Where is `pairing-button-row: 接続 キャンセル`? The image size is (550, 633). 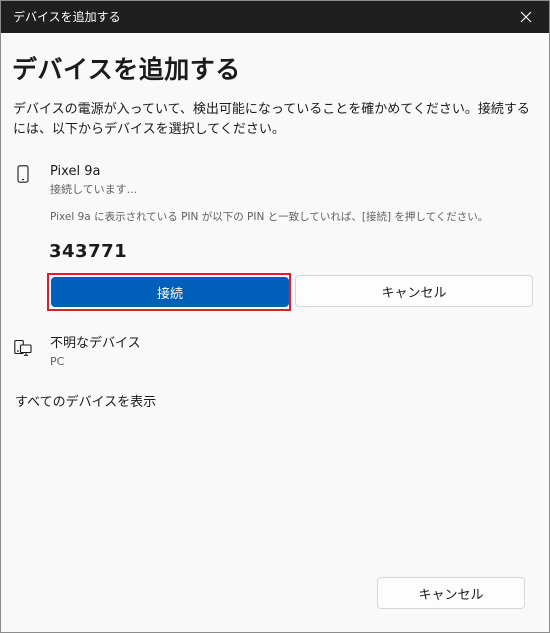
pairing-button-row: 接続 キャンセル is located at coordinates (291, 292).